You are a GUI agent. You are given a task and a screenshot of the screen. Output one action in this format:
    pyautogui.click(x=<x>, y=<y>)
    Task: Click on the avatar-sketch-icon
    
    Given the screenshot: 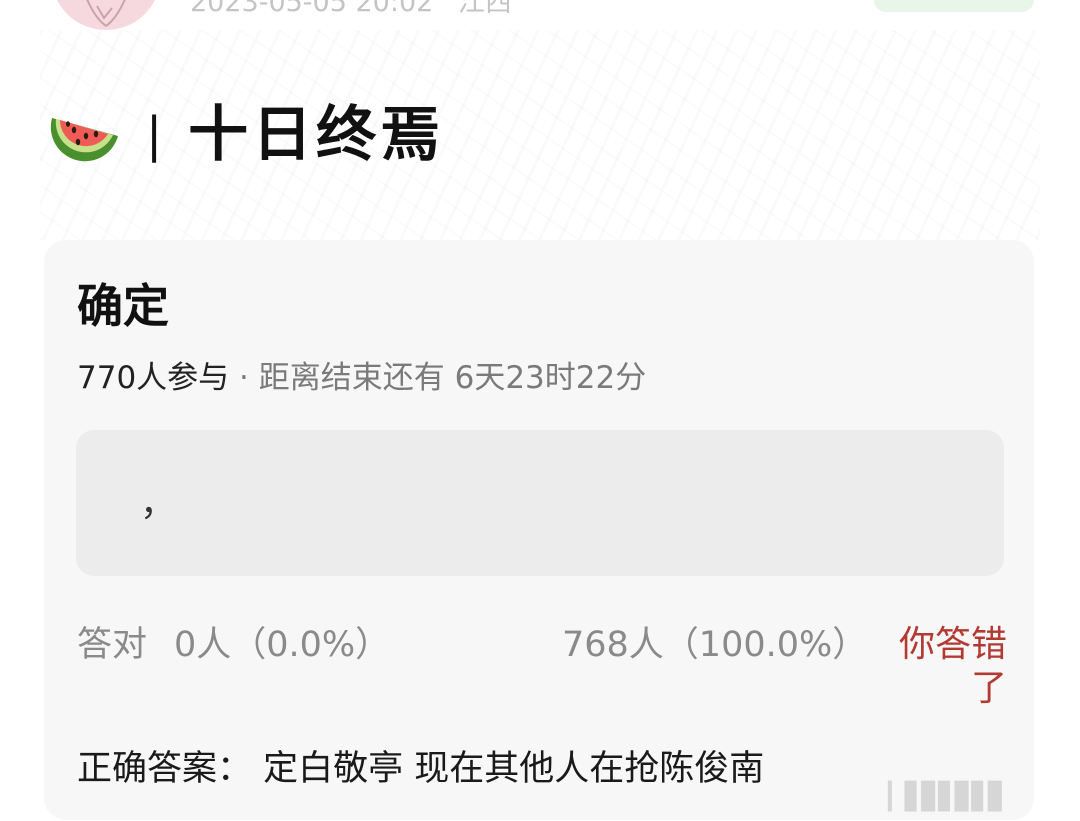 What is the action you would take?
    pyautogui.click(x=106, y=13)
    